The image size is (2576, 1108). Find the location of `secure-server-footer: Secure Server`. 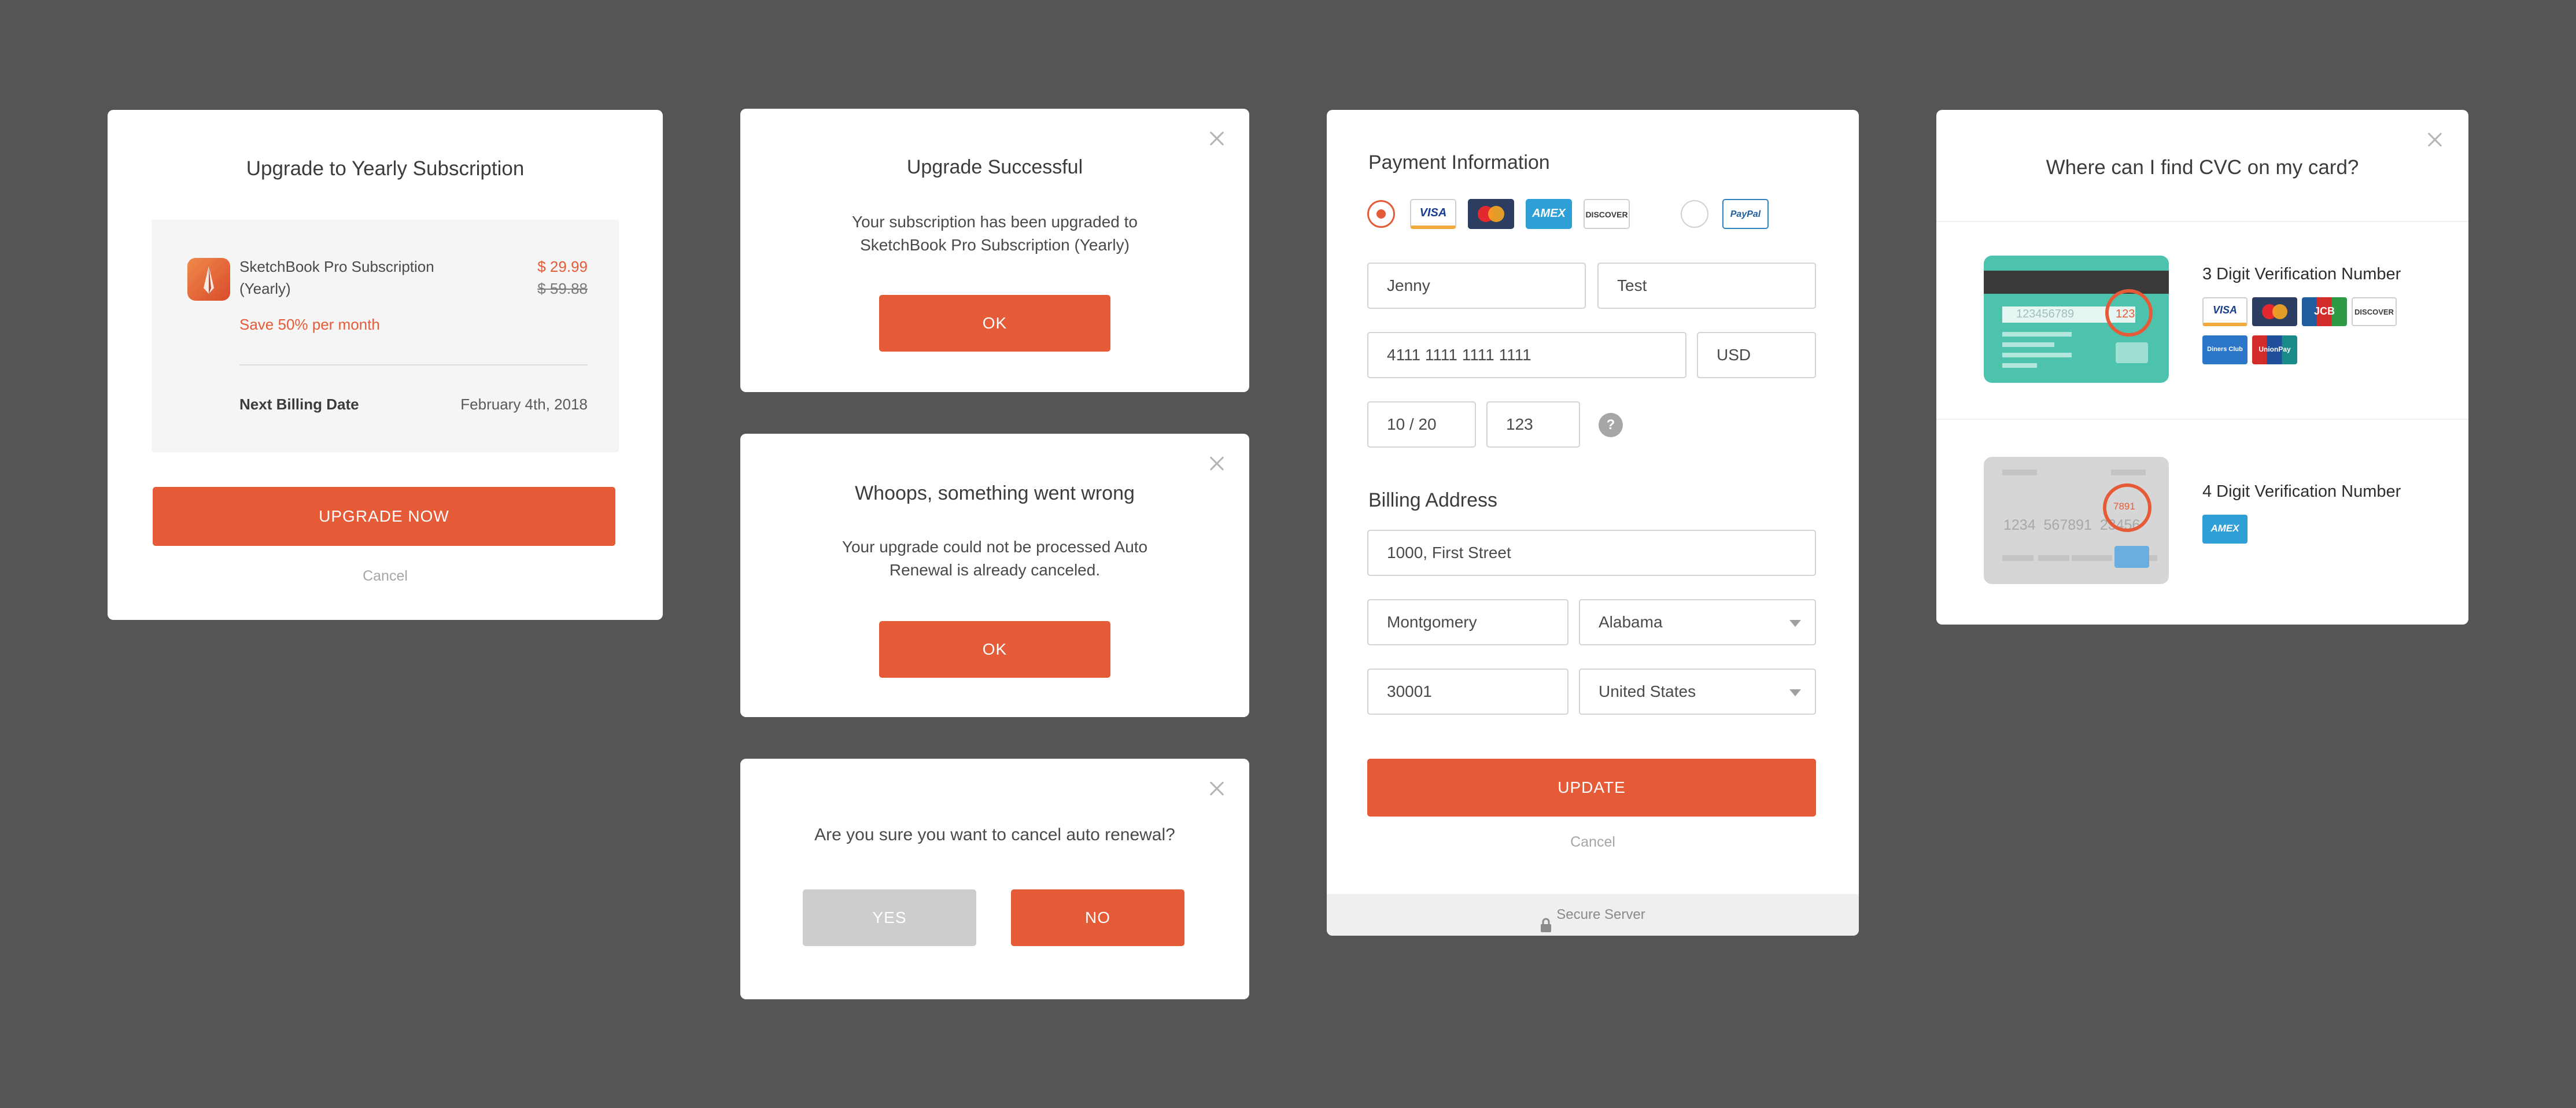

secure-server-footer: Secure Server is located at coordinates (1593, 915).